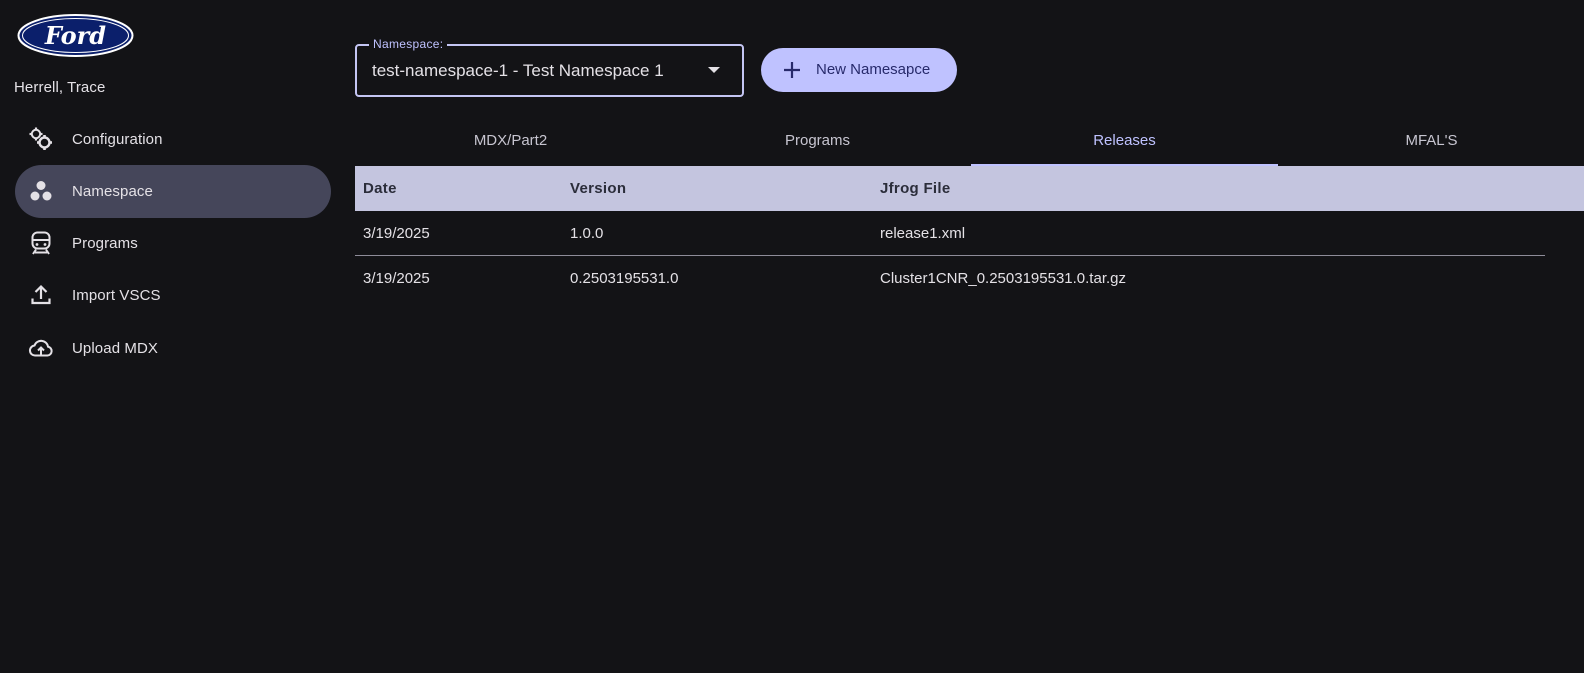 Image resolution: width=1584 pixels, height=673 pixels. I want to click on cell-jfrog-file: release1.xml, so click(923, 233).